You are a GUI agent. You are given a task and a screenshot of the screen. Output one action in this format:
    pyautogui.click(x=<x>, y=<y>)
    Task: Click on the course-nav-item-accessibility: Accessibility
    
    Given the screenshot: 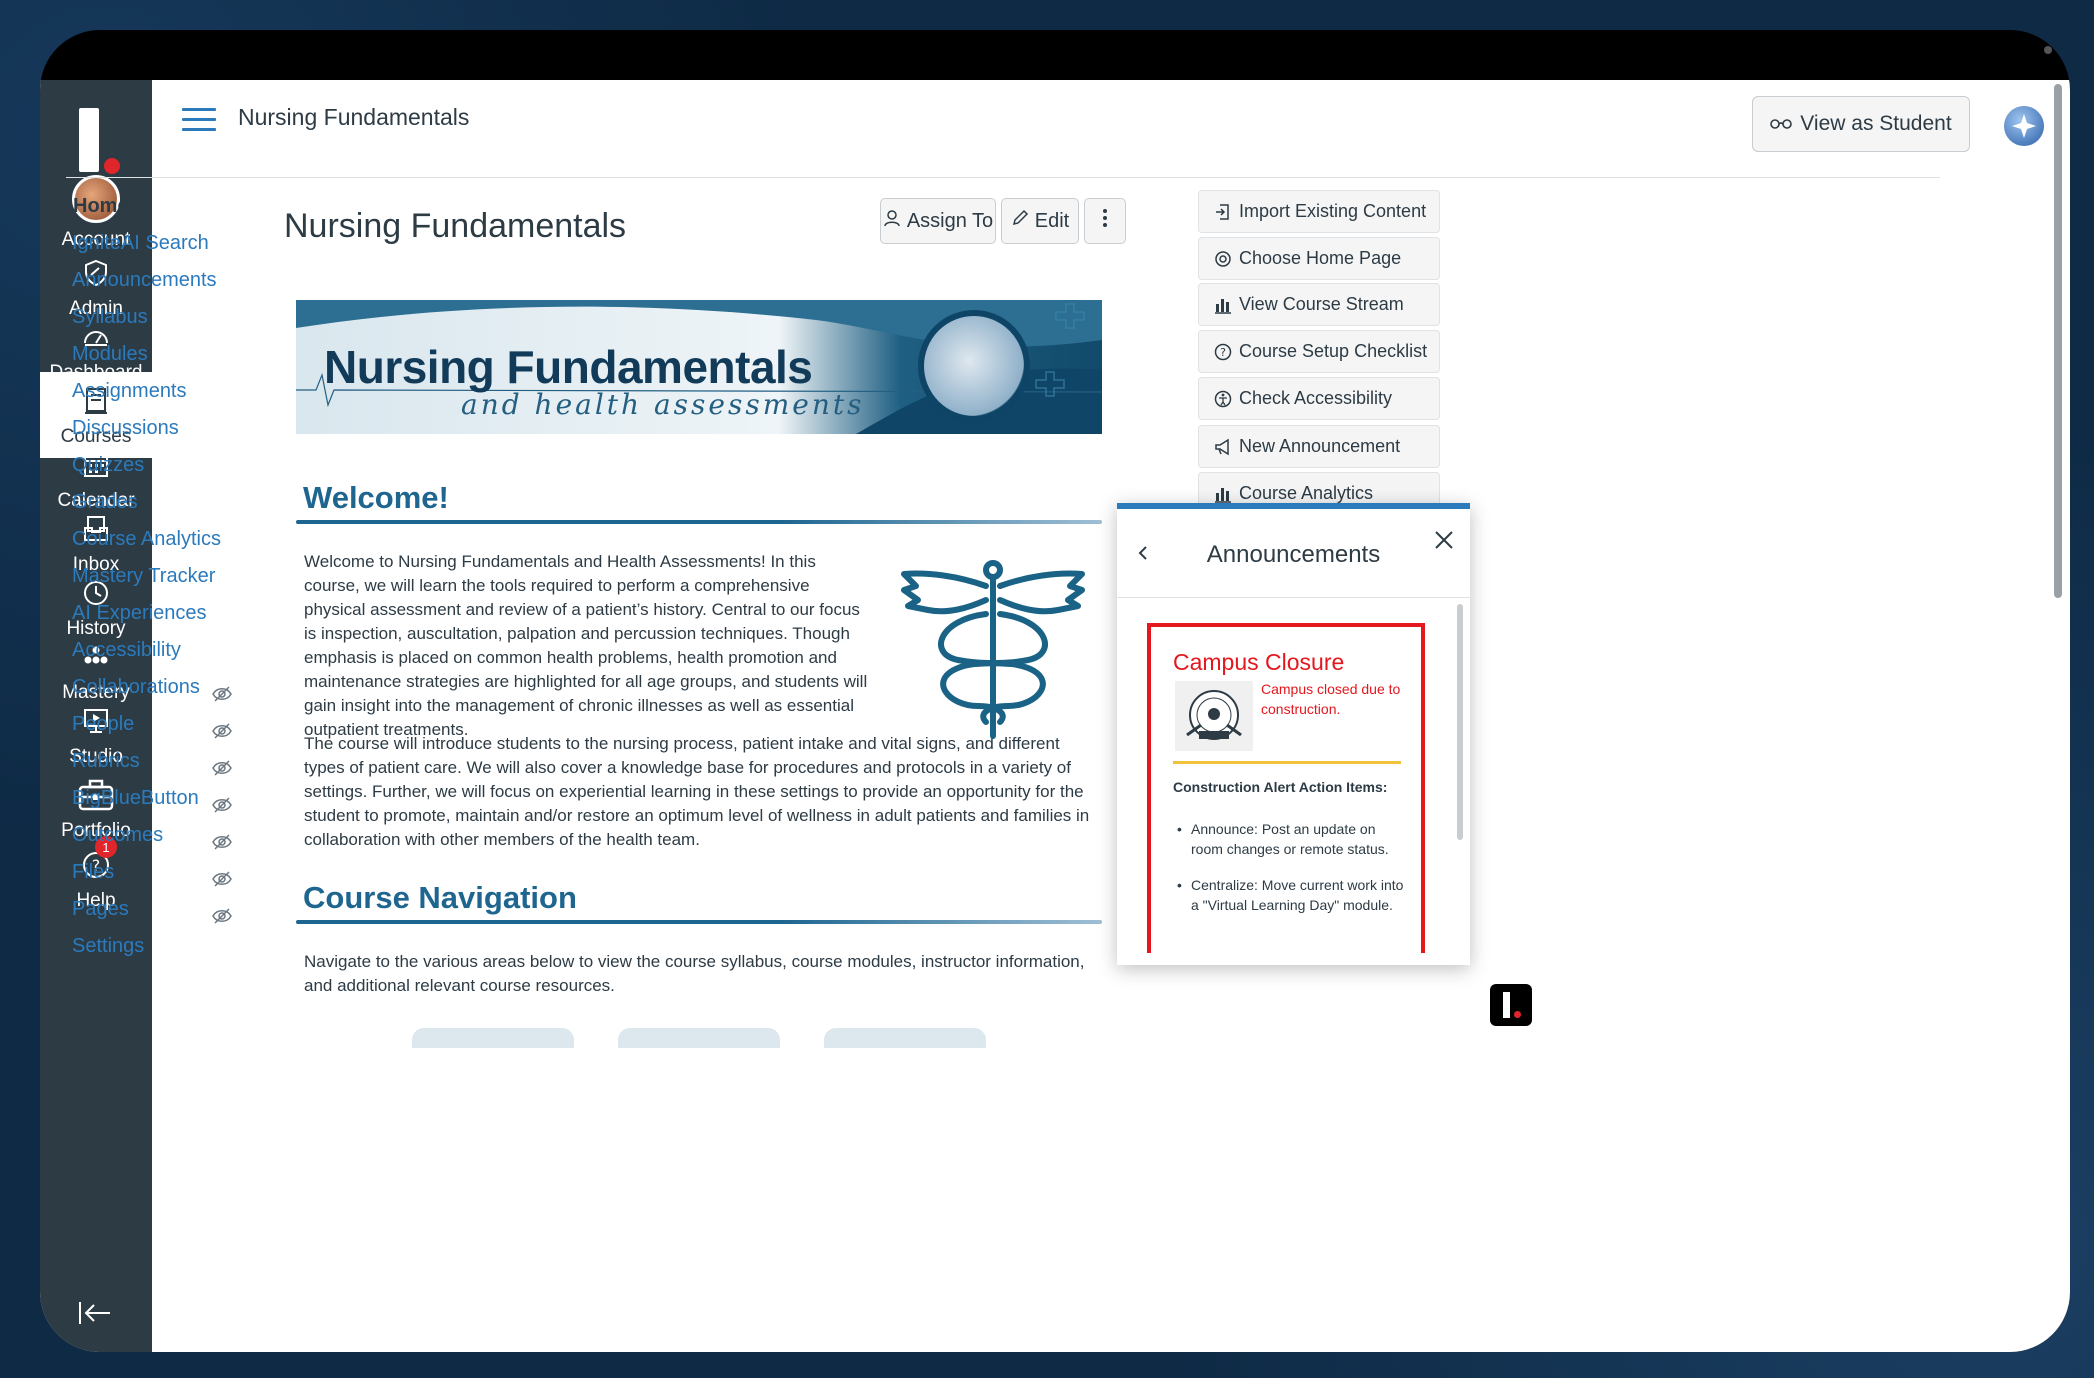 What is the action you would take?
    pyautogui.click(x=166, y=650)
    